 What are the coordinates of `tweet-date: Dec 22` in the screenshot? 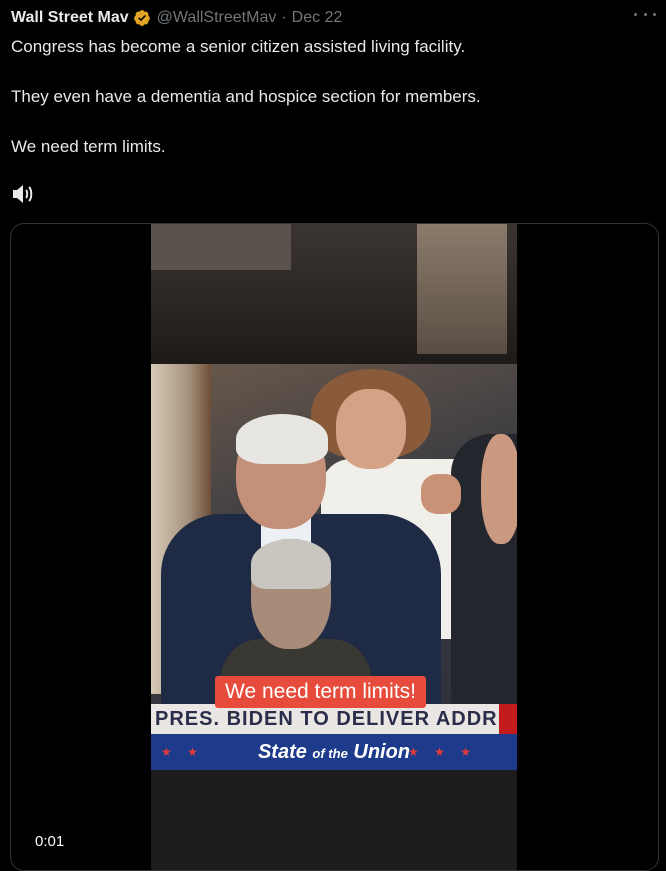 It's located at (317, 18).